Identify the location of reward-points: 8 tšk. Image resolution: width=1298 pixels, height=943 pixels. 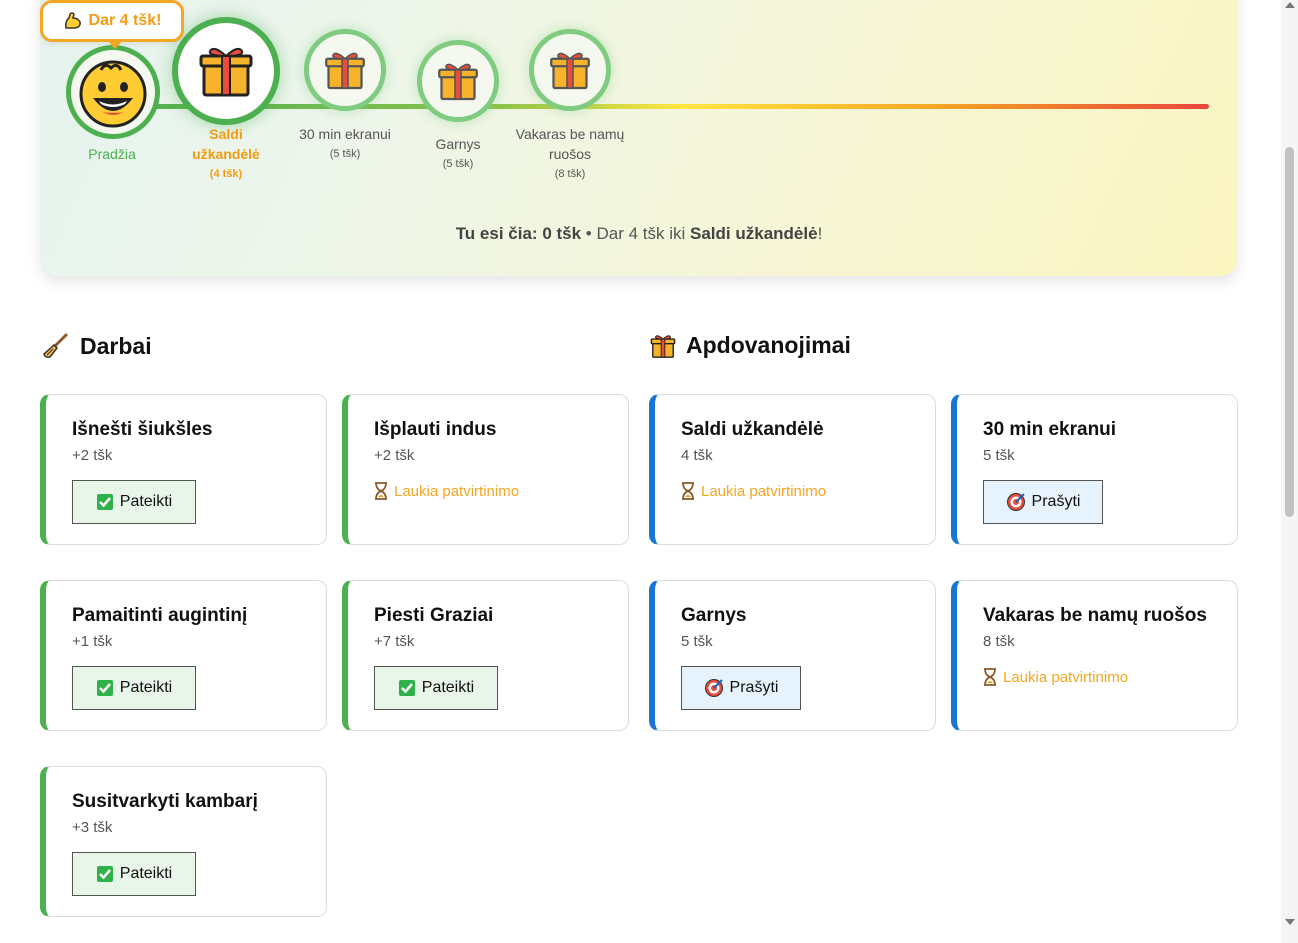
(999, 641).